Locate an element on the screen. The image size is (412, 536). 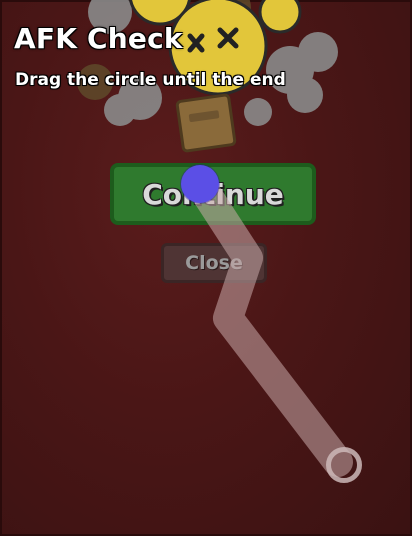
instruction-text: Drag the circle until the end is located at coordinates (150, 80).